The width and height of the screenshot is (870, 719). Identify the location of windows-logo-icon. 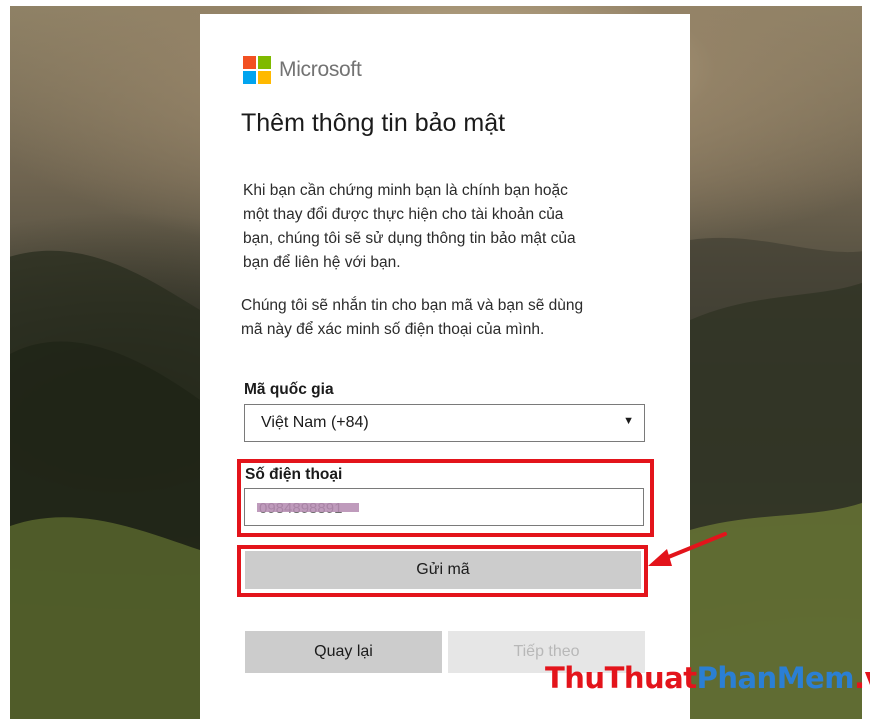
(257, 70).